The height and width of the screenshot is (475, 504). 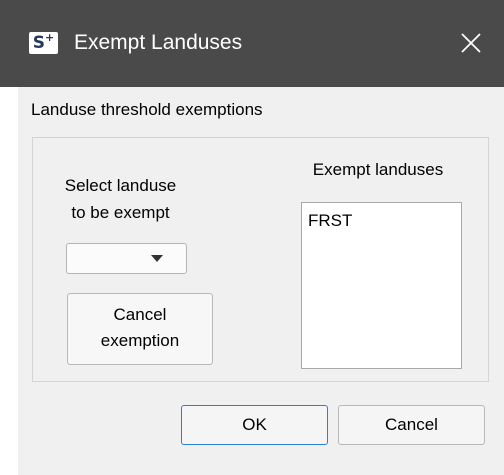 What do you see at coordinates (378, 169) in the screenshot?
I see `exempt-landuses-label: Exempt landuses` at bounding box center [378, 169].